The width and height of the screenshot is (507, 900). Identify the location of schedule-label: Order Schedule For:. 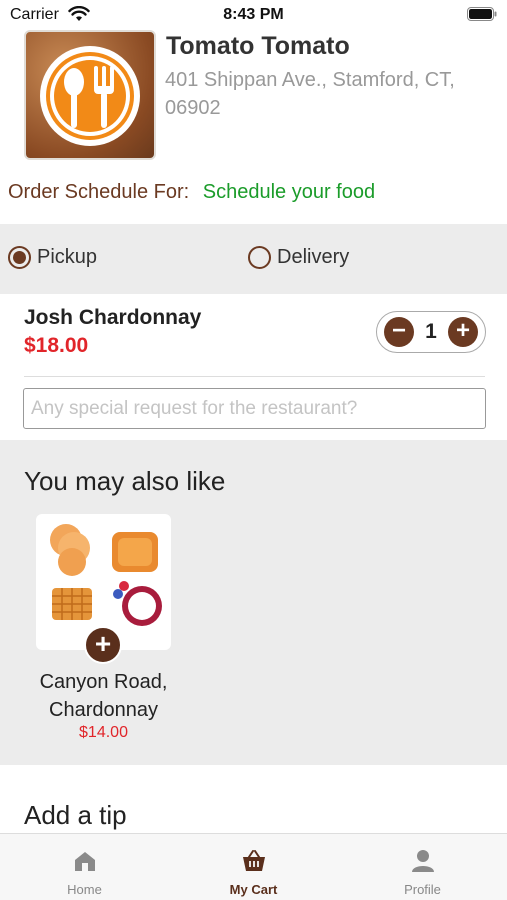
(99, 192).